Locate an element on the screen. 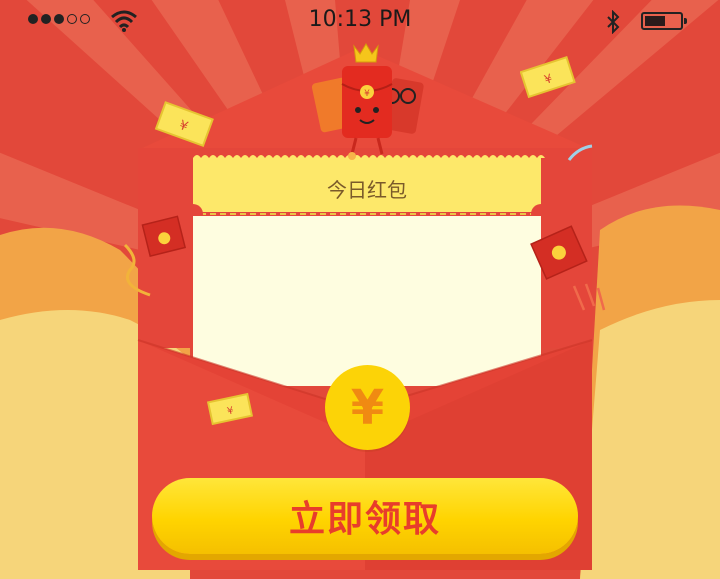 This screenshot has height=579, width=720. mascot-glyph: ¥ is located at coordinates (367, 94).